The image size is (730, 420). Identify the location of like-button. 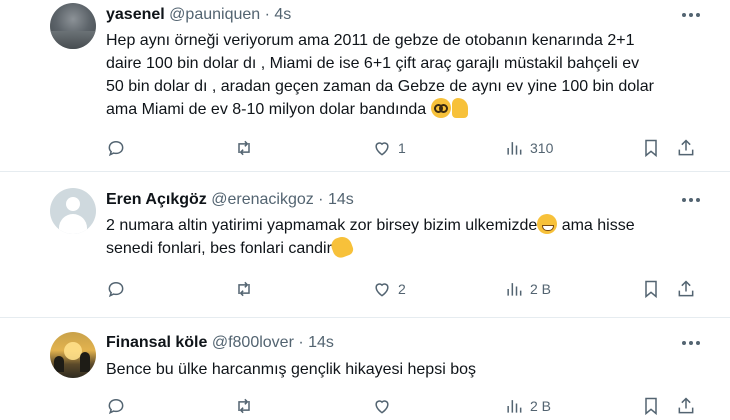
(385, 406).